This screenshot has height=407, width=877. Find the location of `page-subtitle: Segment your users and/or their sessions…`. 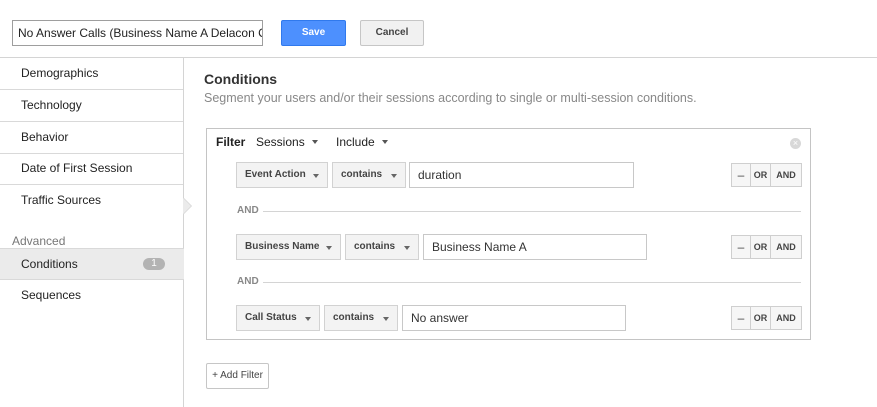

page-subtitle: Segment your users and/or their sessions… is located at coordinates (450, 98).